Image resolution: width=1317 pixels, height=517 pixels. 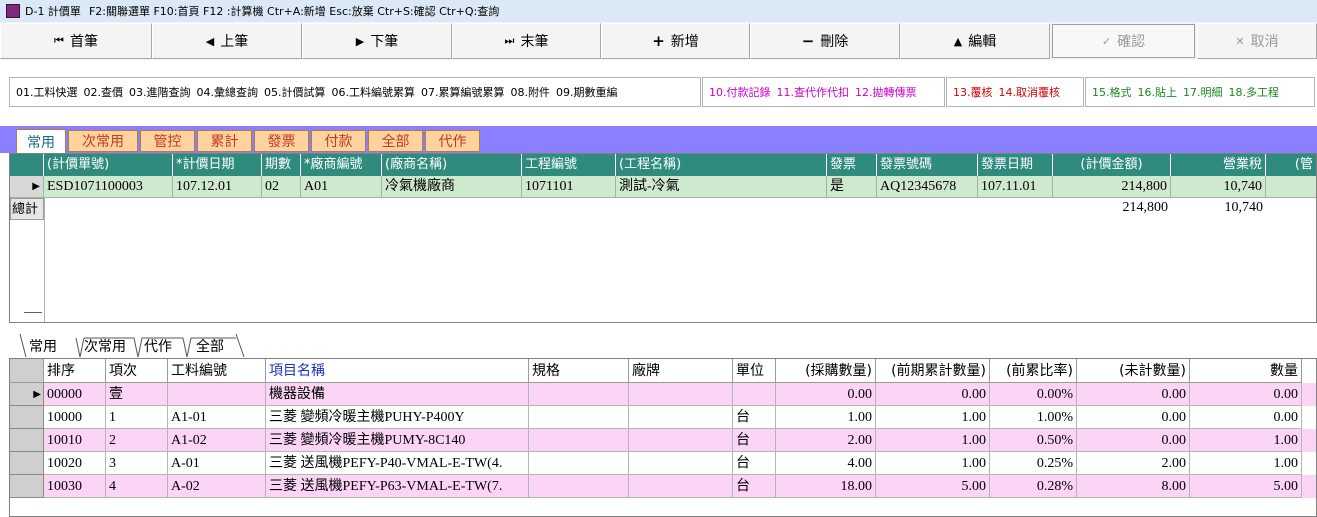 What do you see at coordinates (41, 141) in the screenshot?
I see `tab-common: 常用` at bounding box center [41, 141].